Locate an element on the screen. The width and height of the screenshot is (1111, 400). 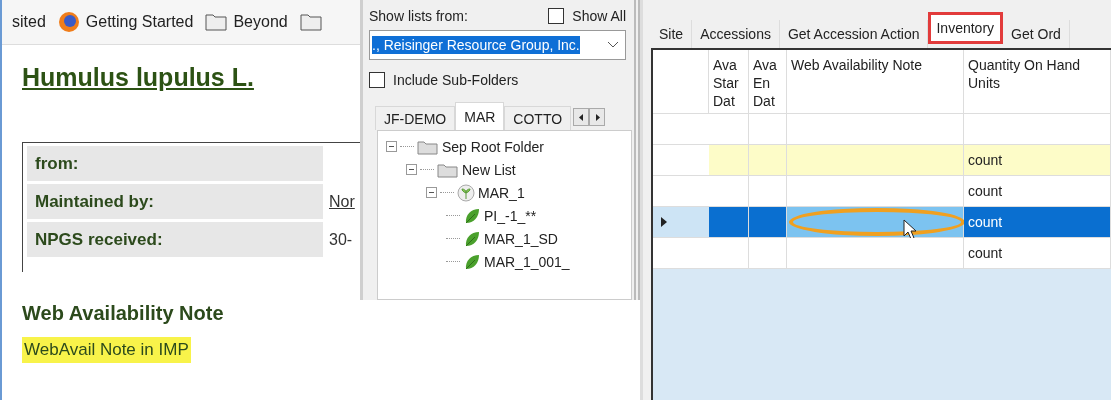
field-value: 30- is located at coordinates (341, 239).